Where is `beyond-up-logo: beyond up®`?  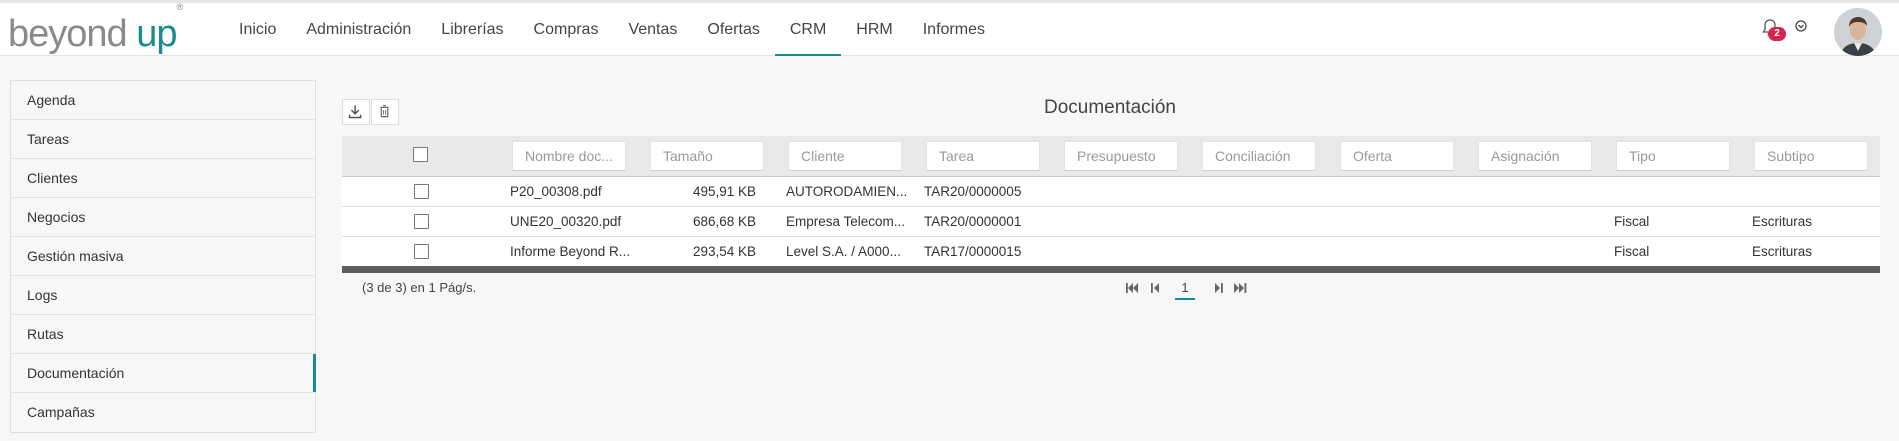 beyond-up-logo: beyond up® is located at coordinates (95, 29).